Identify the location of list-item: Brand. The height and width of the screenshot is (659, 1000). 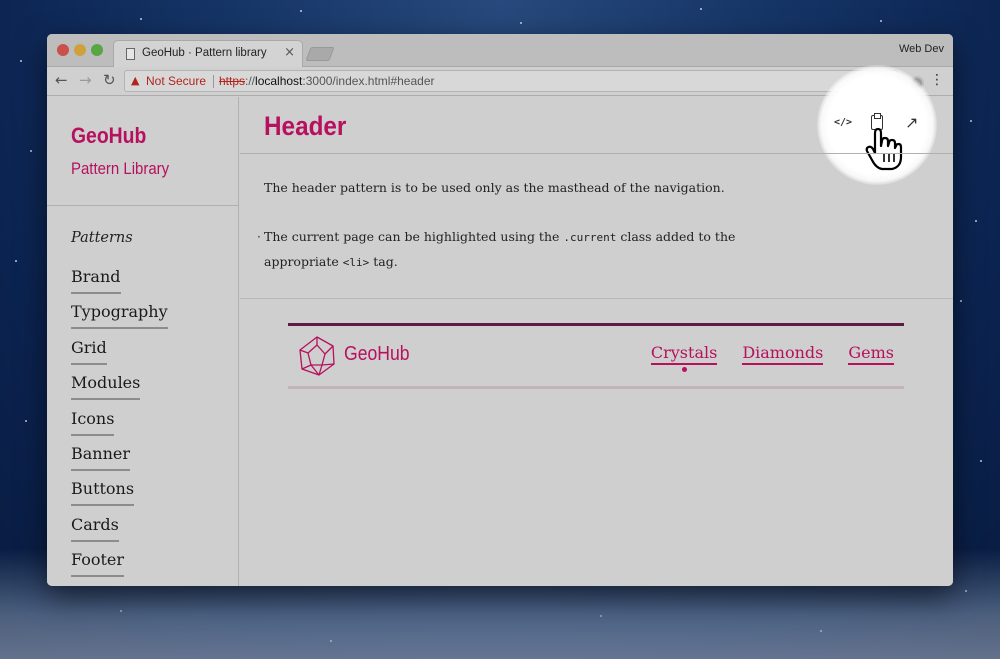
(119, 284).